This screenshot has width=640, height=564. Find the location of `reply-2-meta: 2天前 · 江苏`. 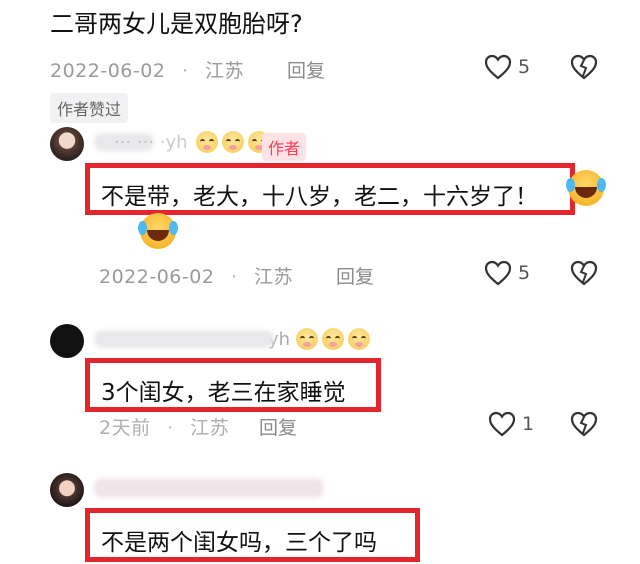

reply-2-meta: 2天前 · 江苏 is located at coordinates (164, 426).